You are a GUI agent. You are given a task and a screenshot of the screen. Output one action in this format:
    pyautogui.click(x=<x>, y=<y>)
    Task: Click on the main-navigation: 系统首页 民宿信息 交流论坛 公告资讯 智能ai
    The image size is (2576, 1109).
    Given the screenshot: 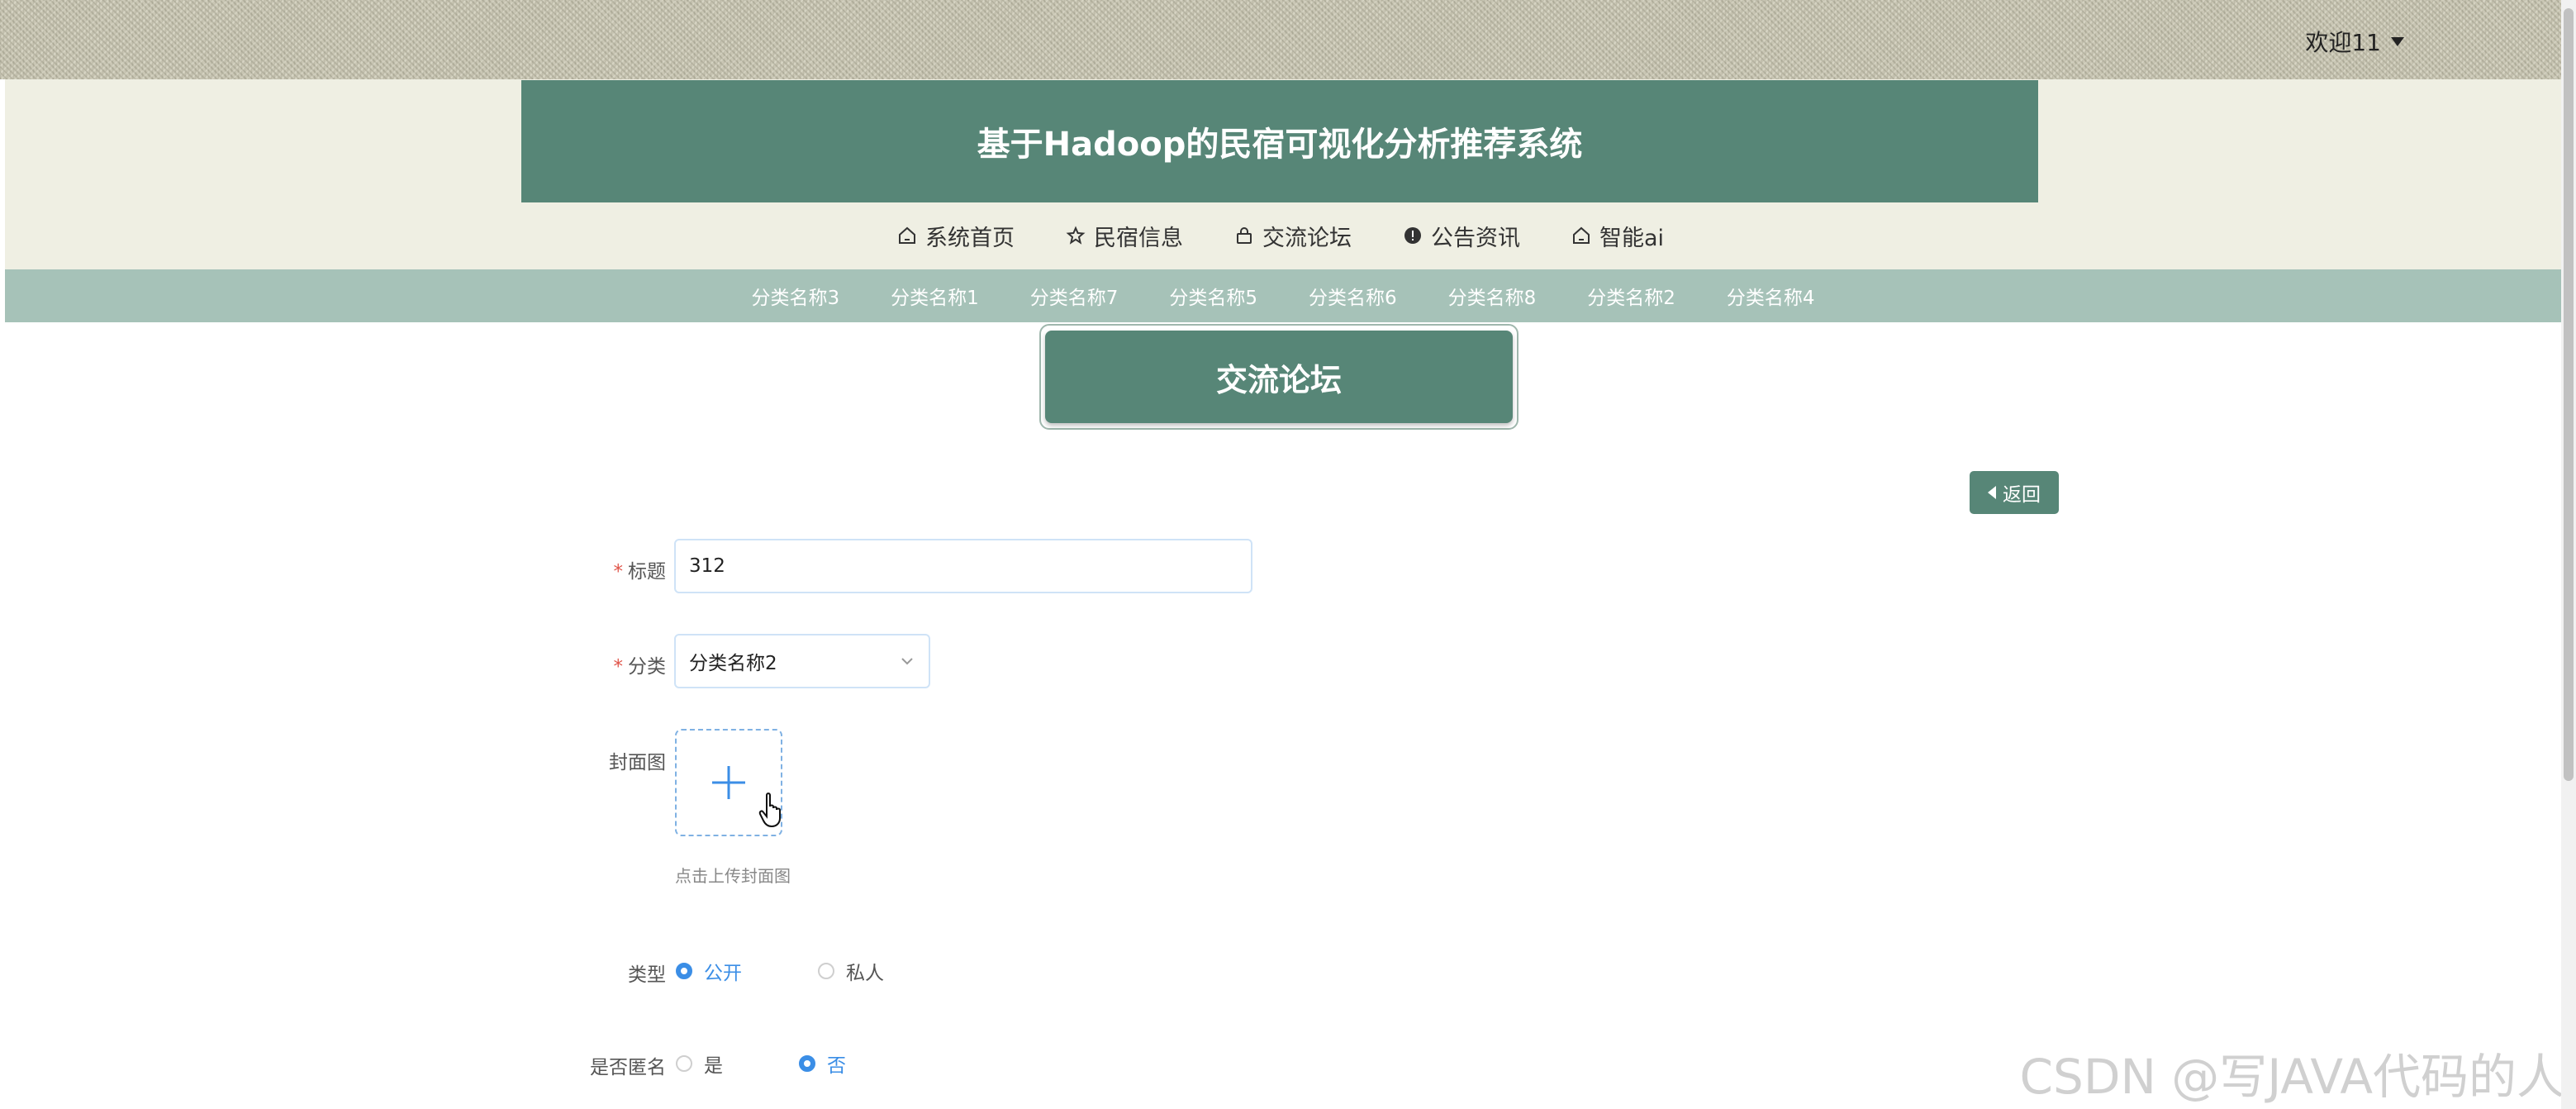 What is the action you would take?
    pyautogui.click(x=1280, y=235)
    